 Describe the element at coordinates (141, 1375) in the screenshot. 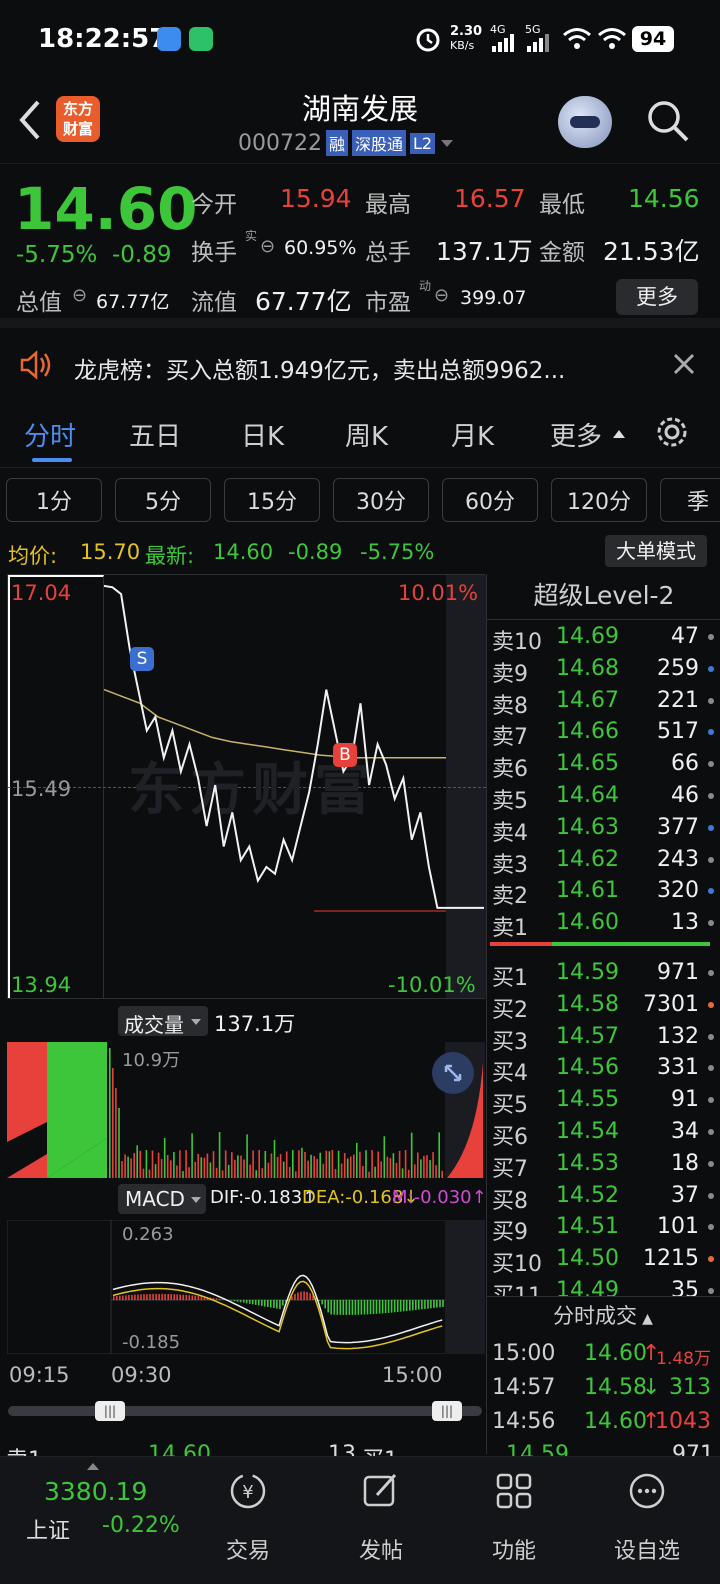

I see `time-open: 09:30` at that location.